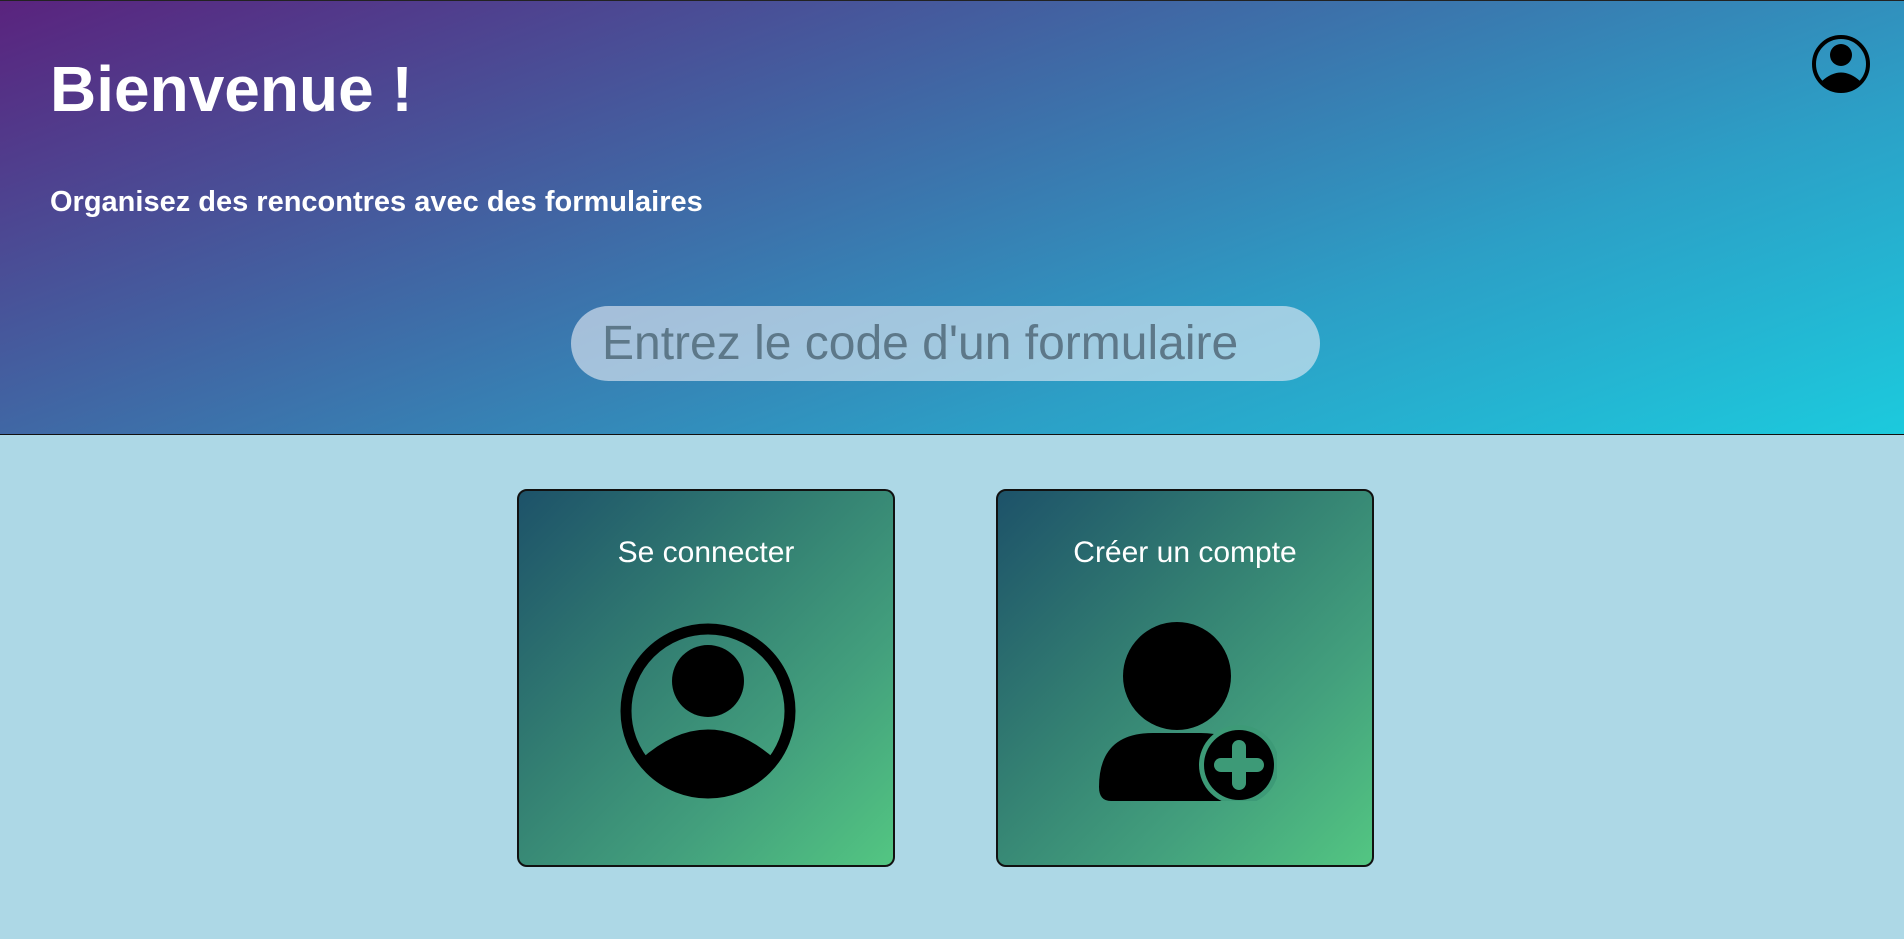 This screenshot has width=1904, height=939. I want to click on account-icon, so click(1841, 64).